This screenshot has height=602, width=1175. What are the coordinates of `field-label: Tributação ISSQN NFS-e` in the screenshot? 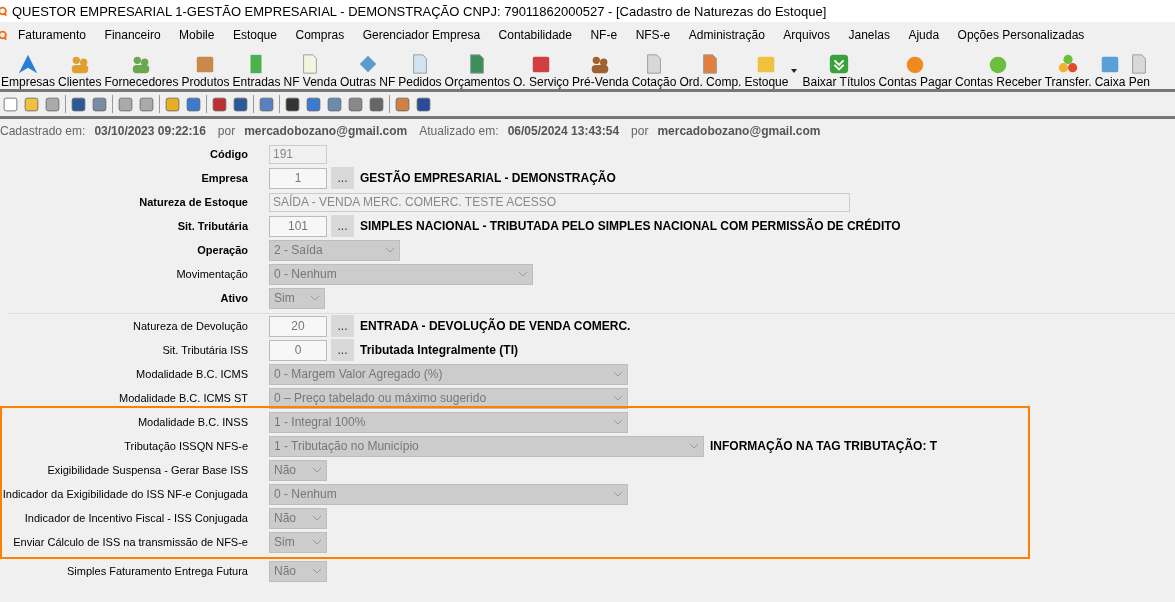 It's located at (186, 446).